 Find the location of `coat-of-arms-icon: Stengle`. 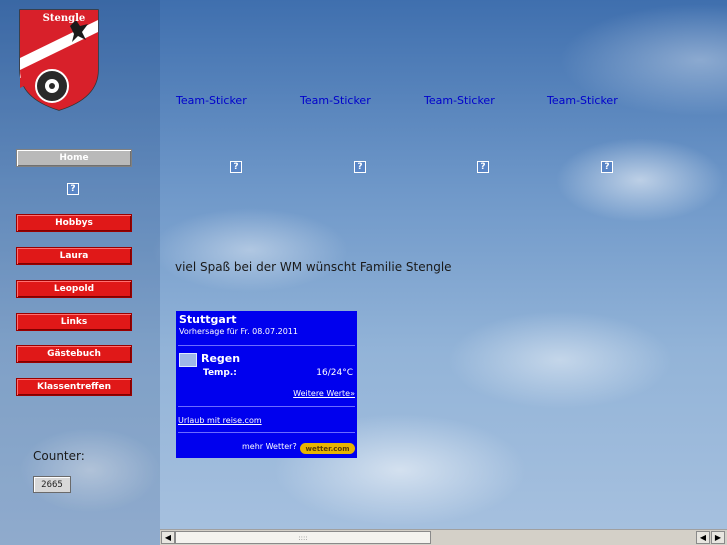

coat-of-arms-icon: Stengle is located at coordinates (59, 60).